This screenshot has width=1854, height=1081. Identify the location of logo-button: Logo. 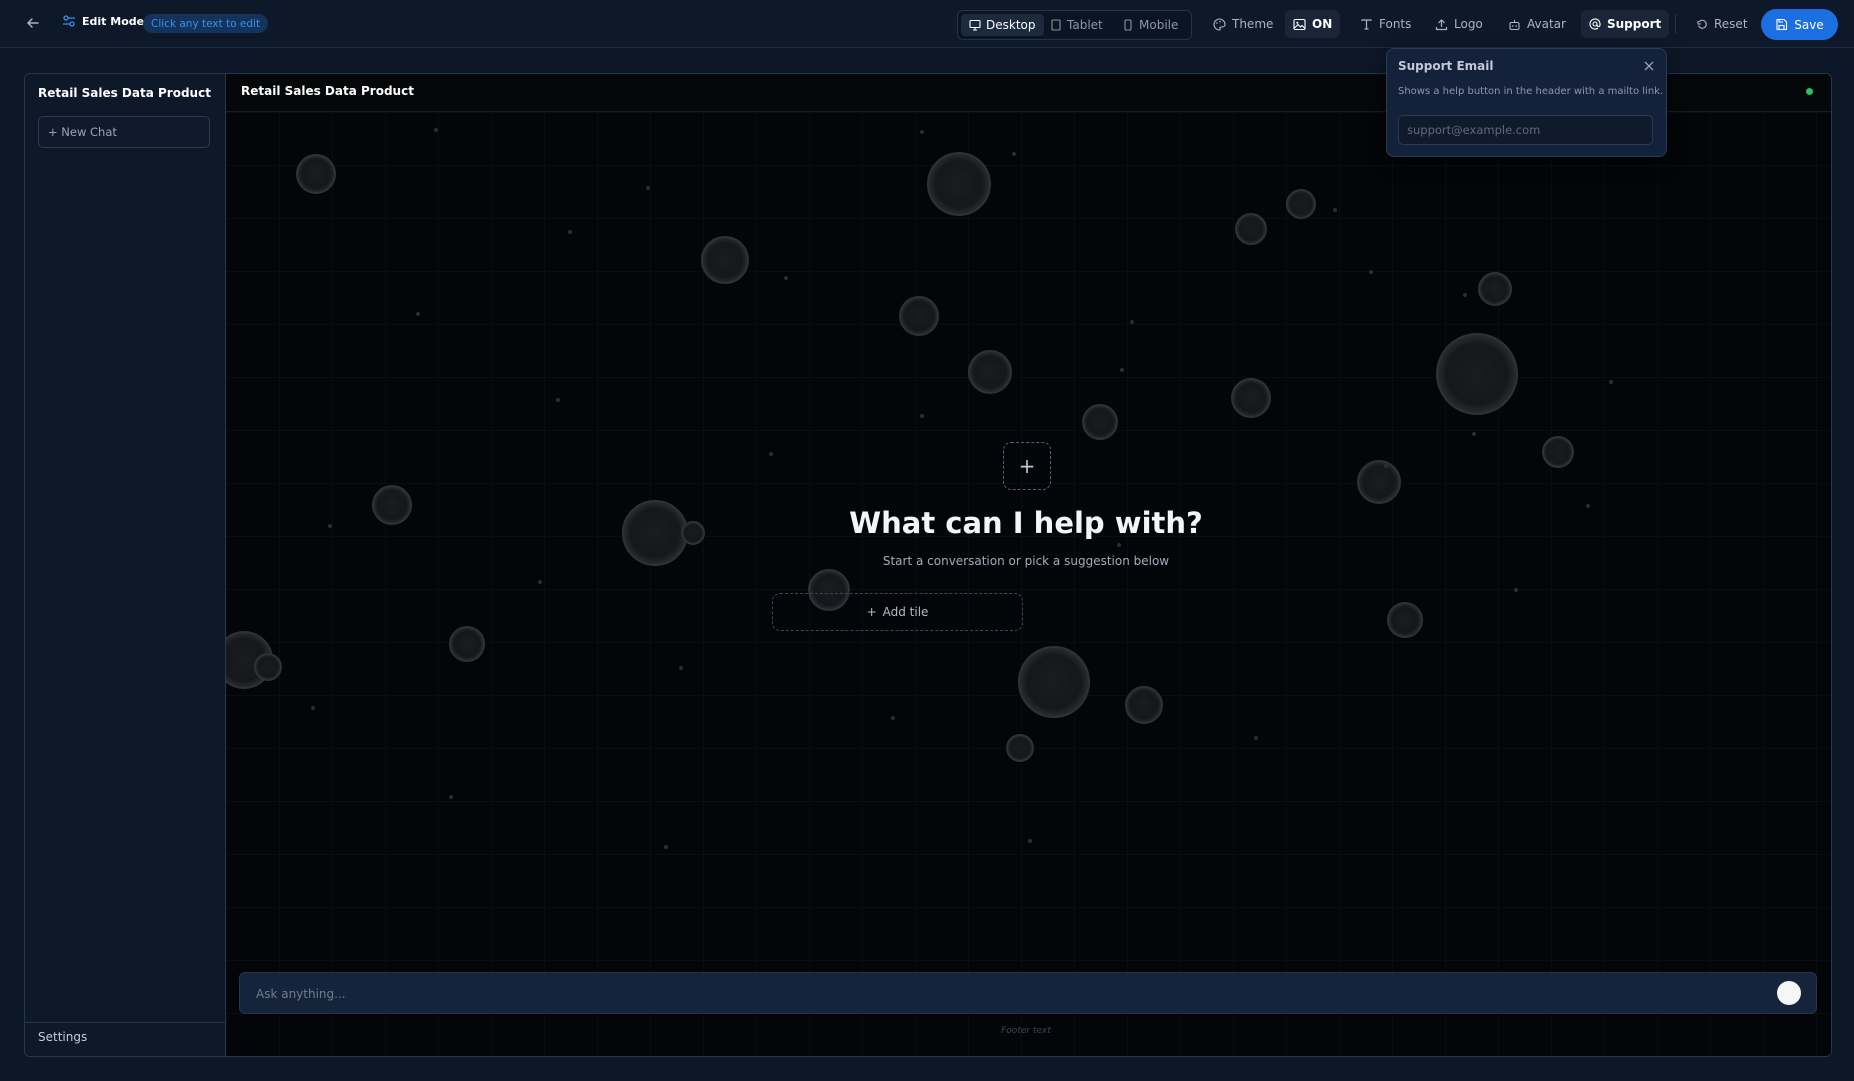
(1459, 24).